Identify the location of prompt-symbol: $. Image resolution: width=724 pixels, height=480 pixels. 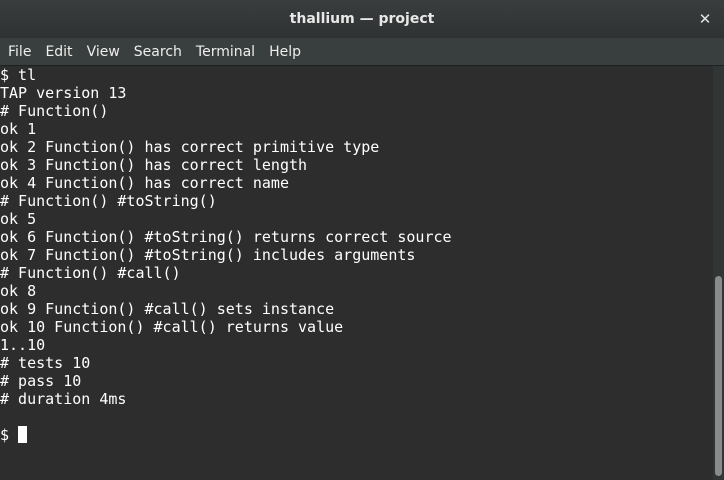
(5, 435).